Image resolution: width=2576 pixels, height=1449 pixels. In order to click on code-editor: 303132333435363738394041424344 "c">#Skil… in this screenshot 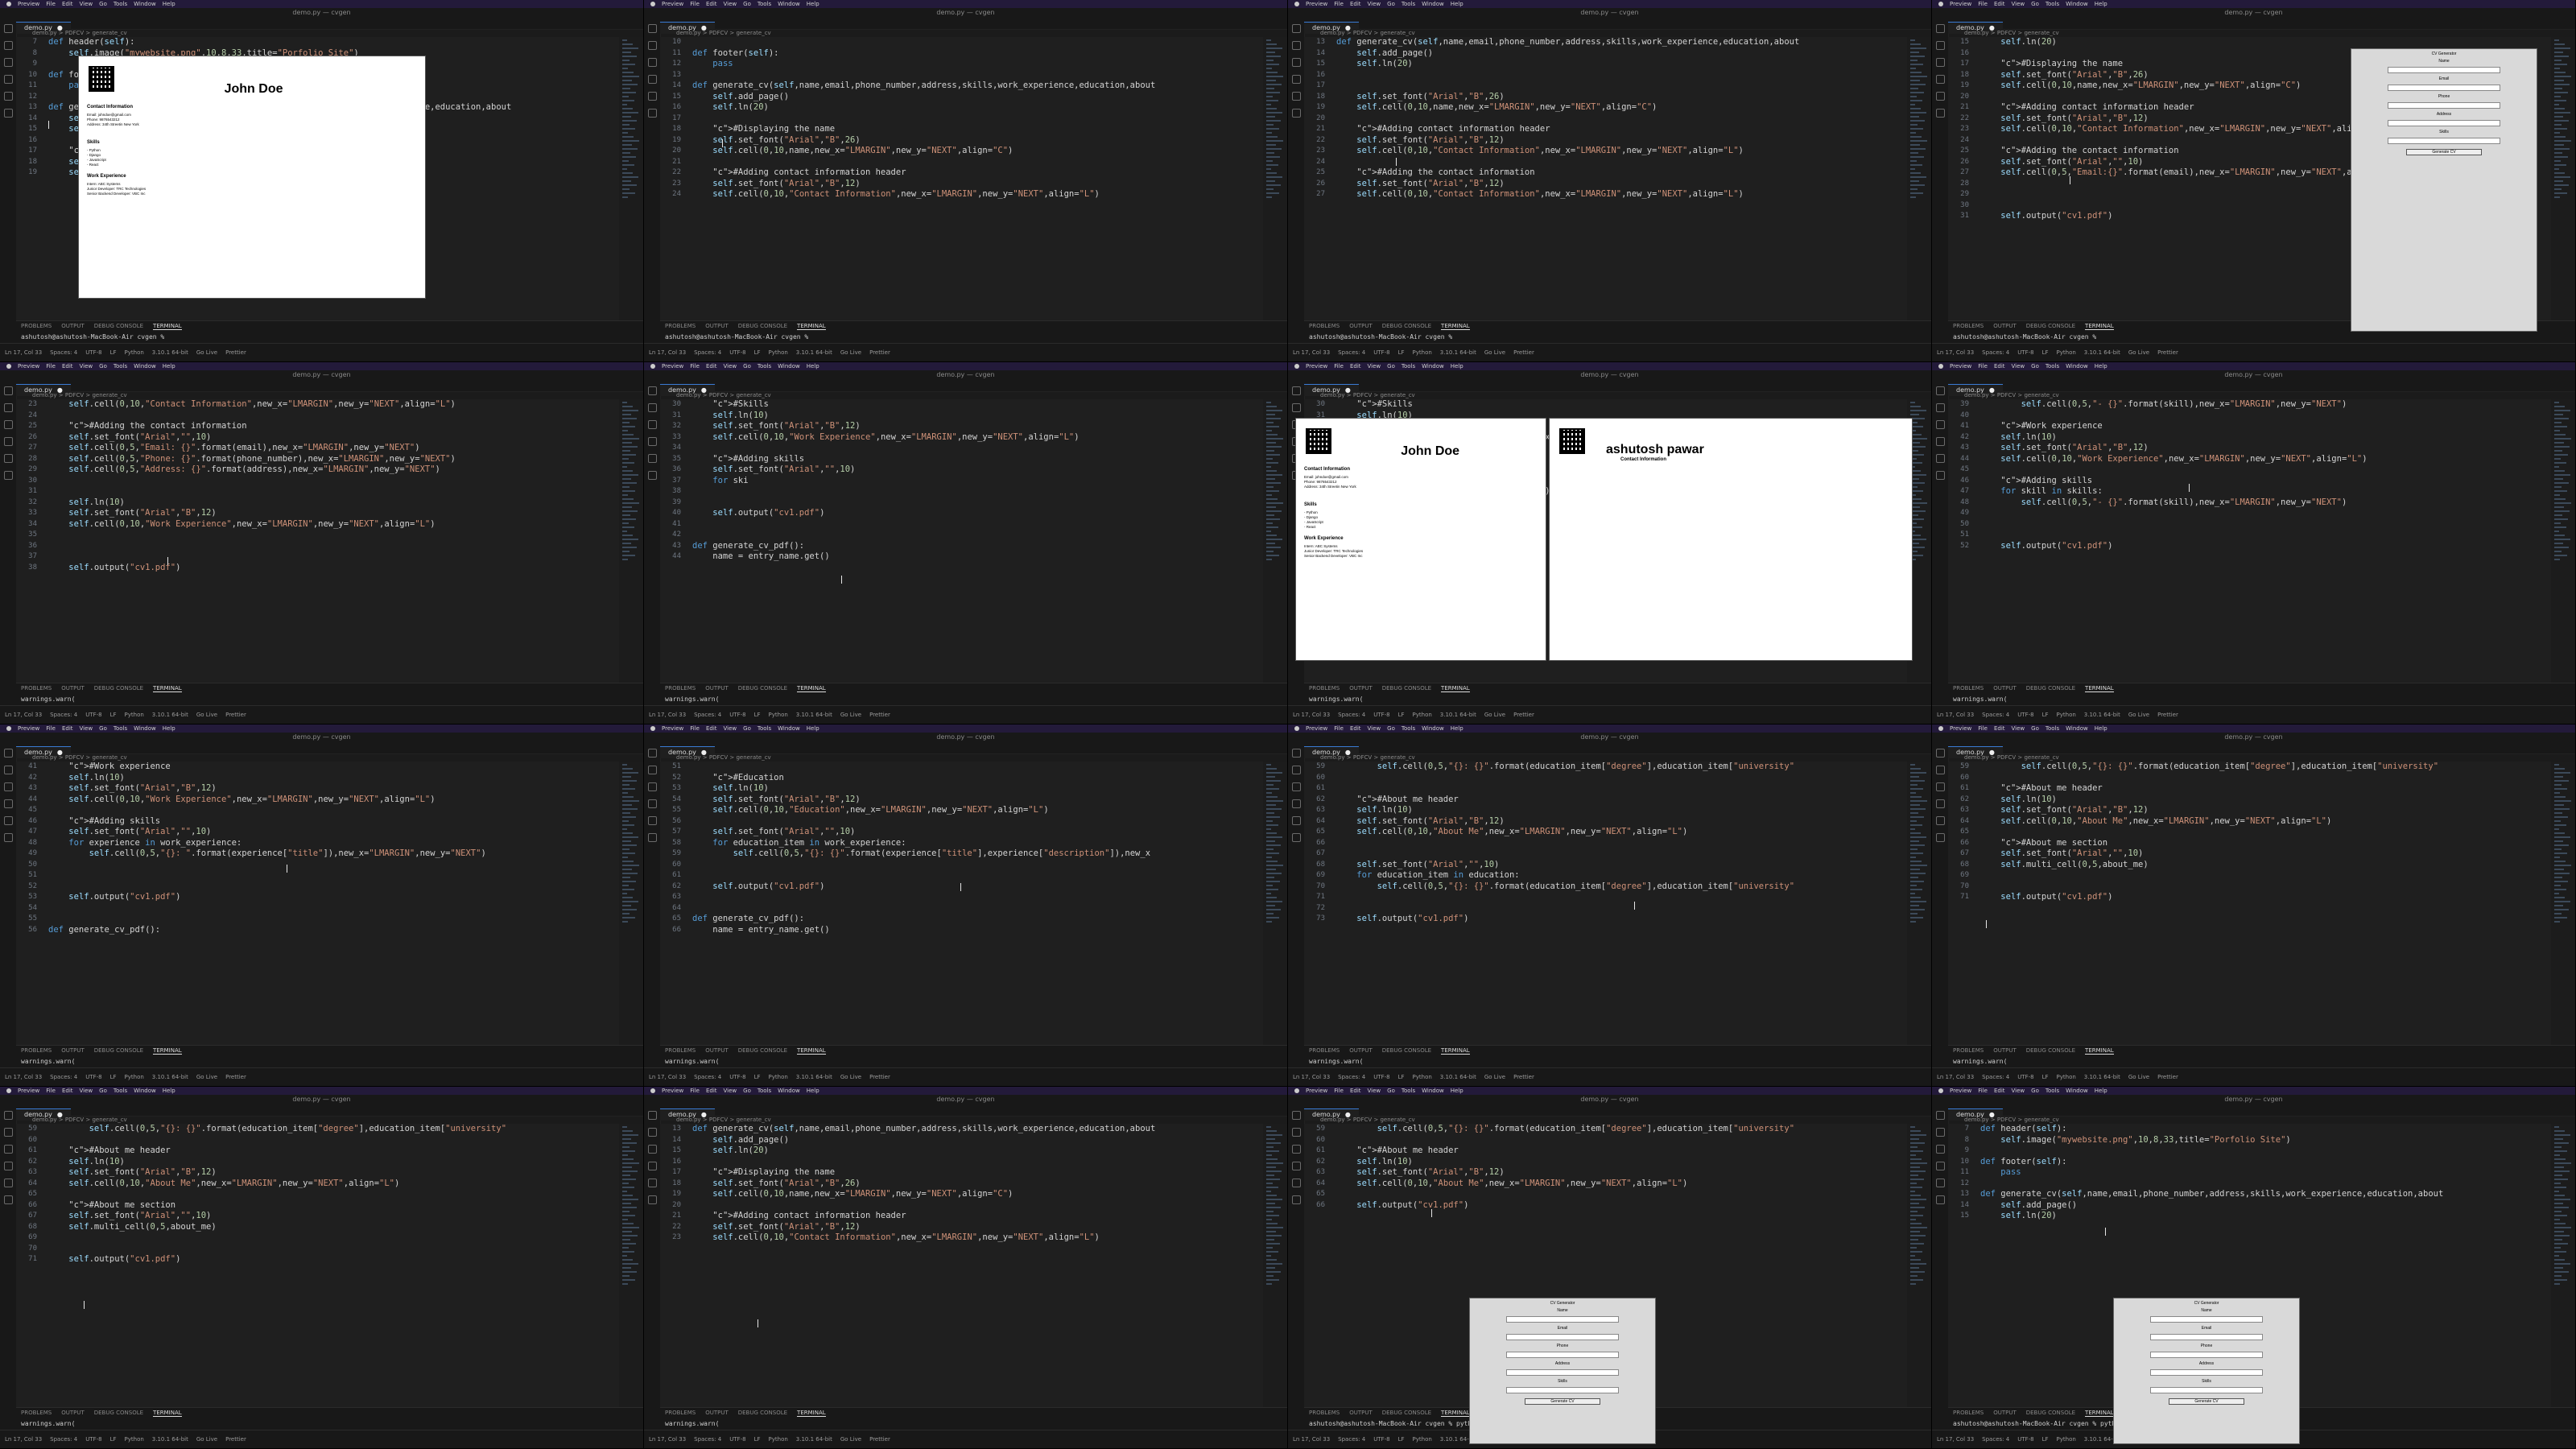, I will do `click(961, 541)`.